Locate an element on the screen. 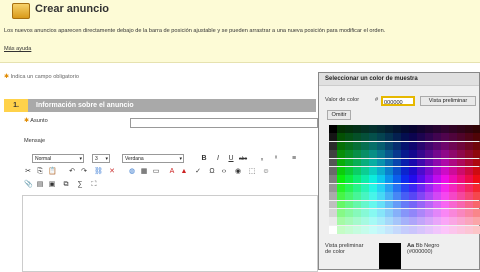 The height and width of the screenshot is (272, 480). font-family-select: Verdana is located at coordinates (153, 159).